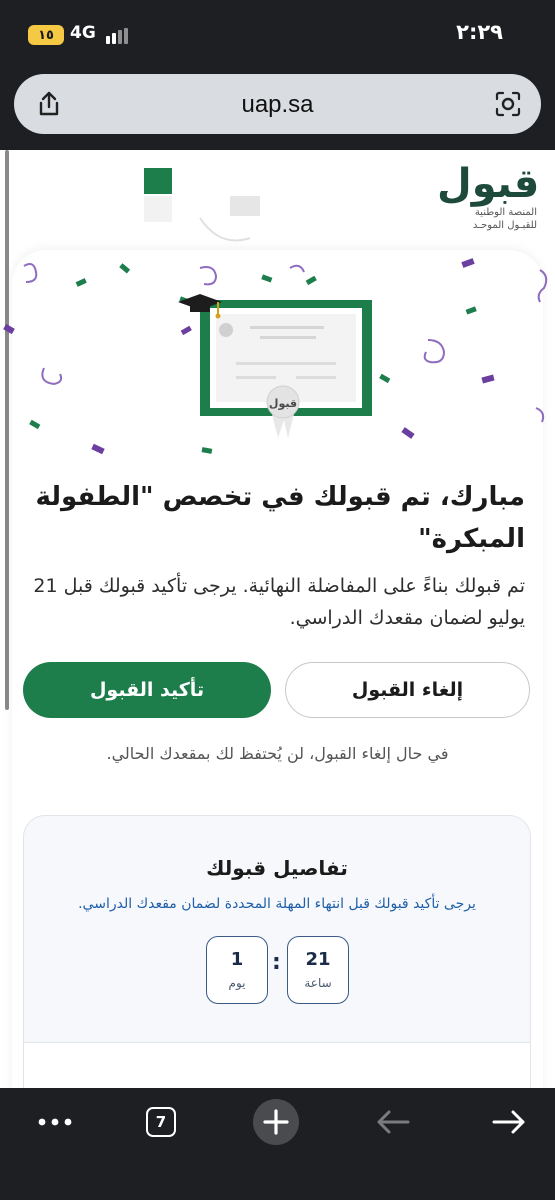 This screenshot has height=1200, width=555. I want to click on status-bar: ١٥ 4G ٢:٢٩, so click(277, 34).